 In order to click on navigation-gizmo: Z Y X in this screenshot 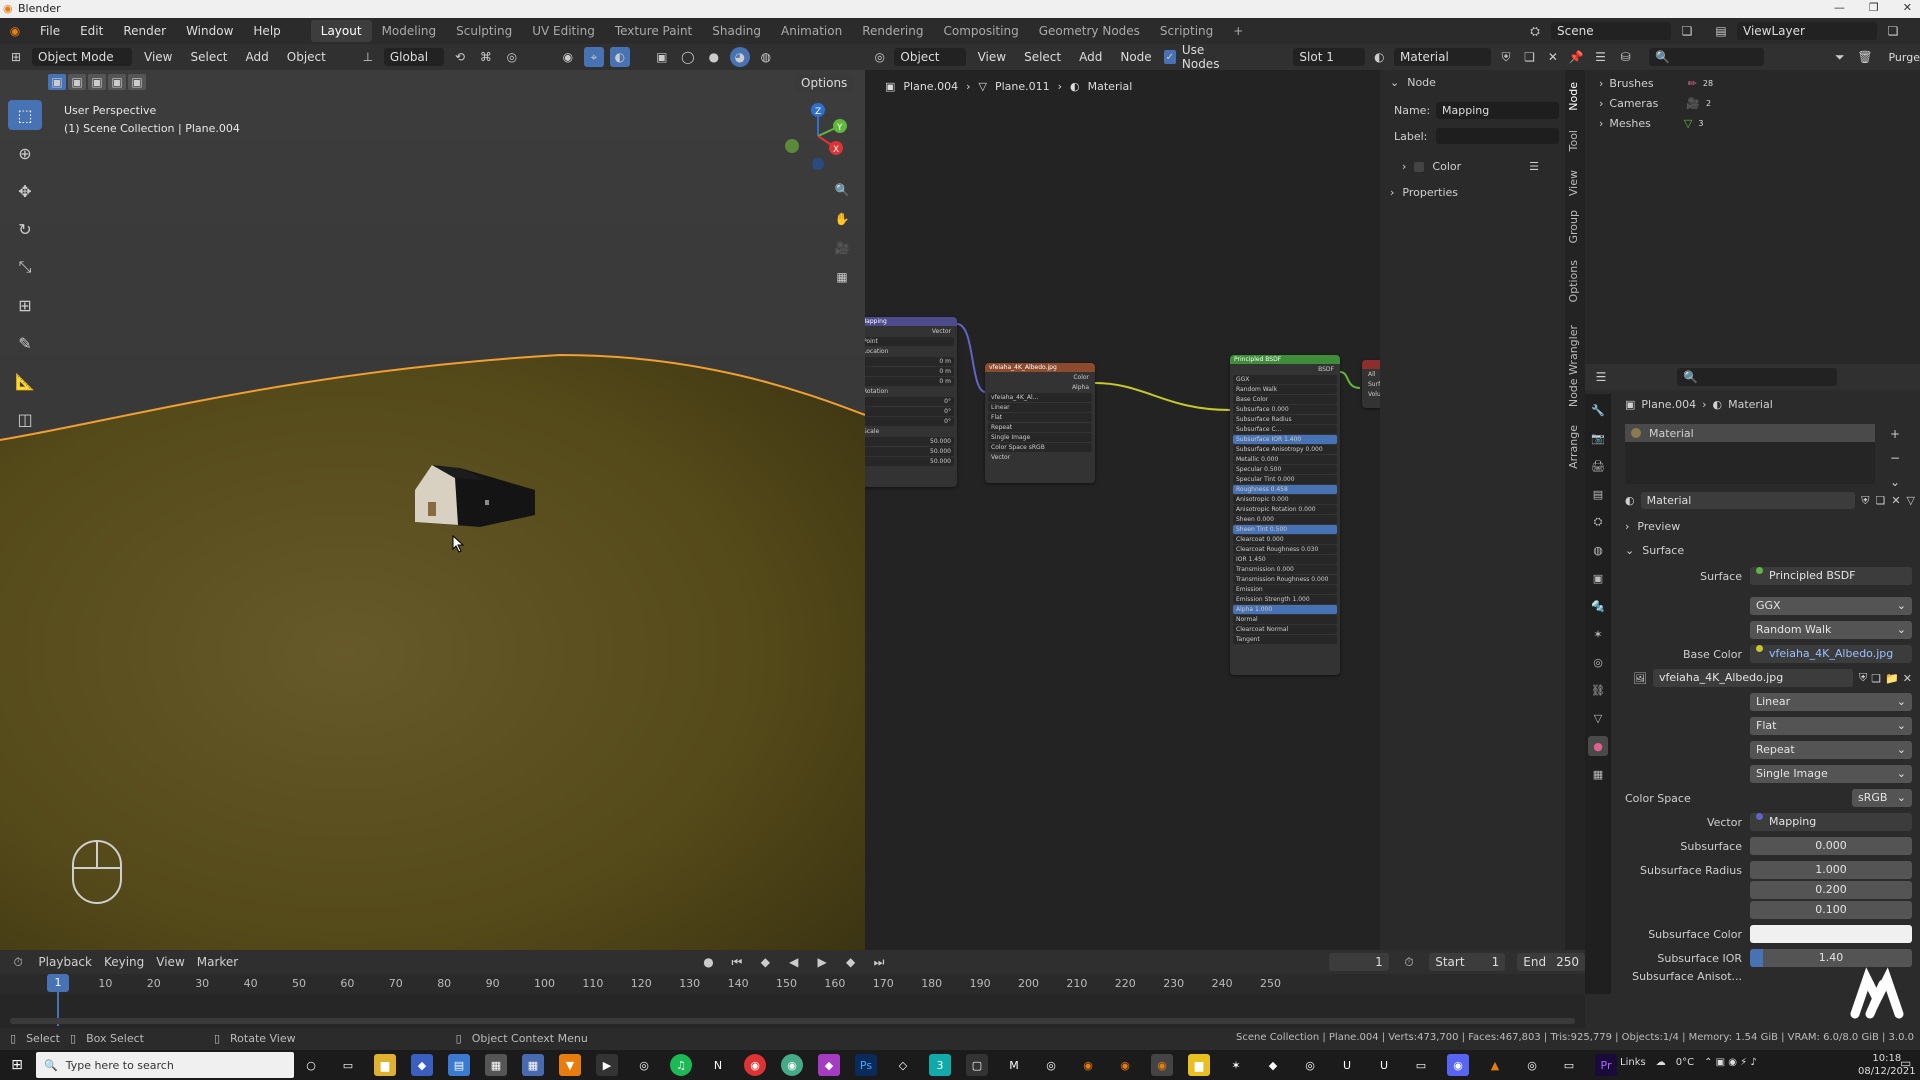, I will do `click(815, 135)`.